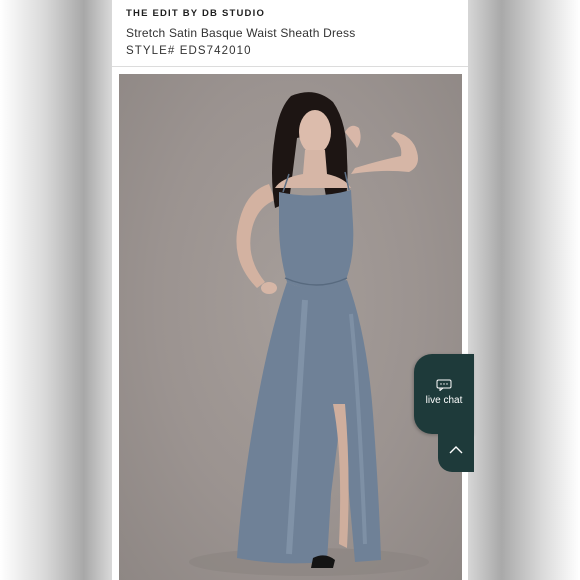 Image resolution: width=580 pixels, height=580 pixels. Describe the element at coordinates (189, 51) in the screenshot. I see `style-number: STYLE# EDS742010` at that location.